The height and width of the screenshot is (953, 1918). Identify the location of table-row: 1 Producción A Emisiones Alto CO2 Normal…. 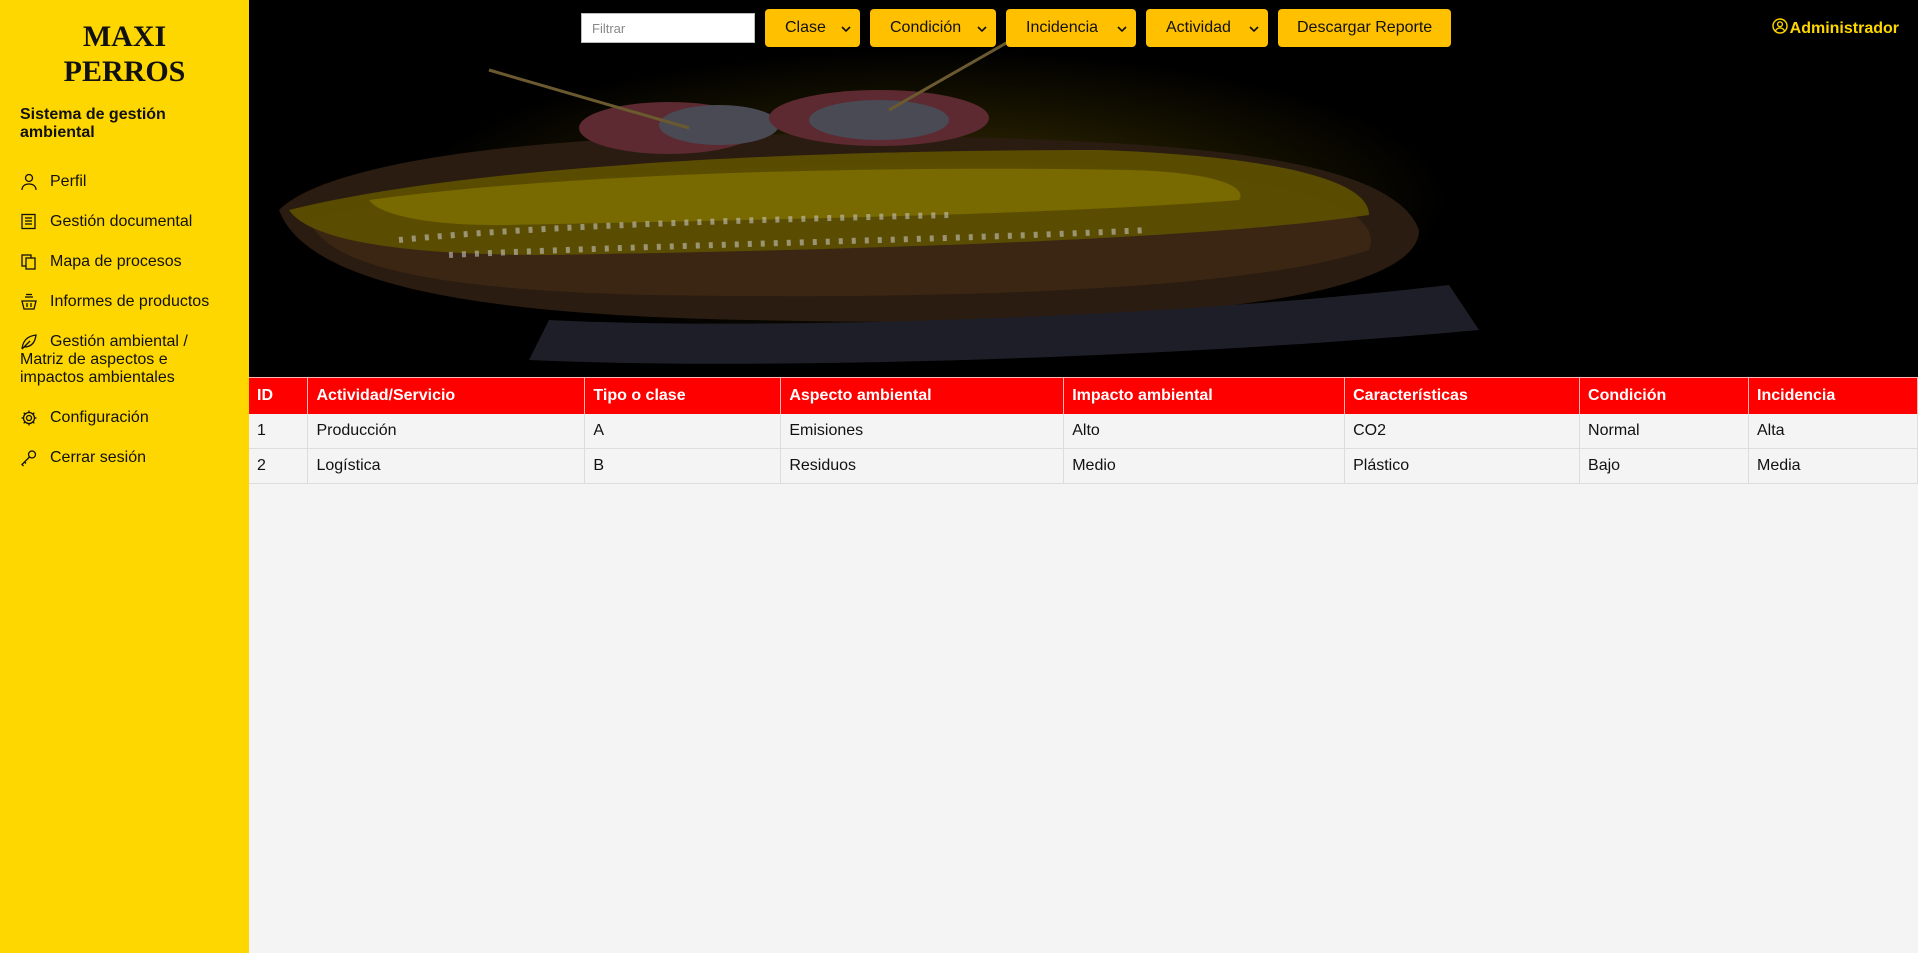
(1083, 431).